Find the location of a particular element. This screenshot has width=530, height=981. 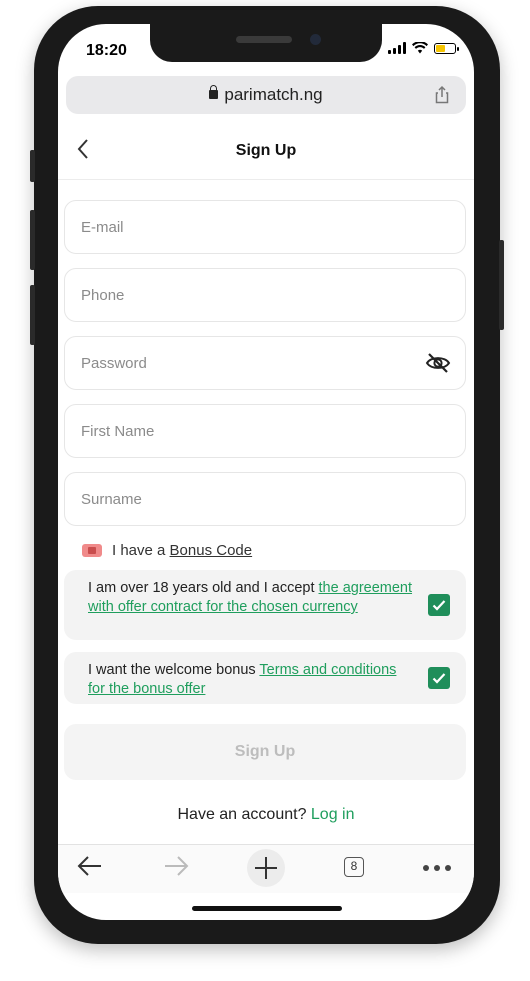

status-icons is located at coordinates (423, 48).